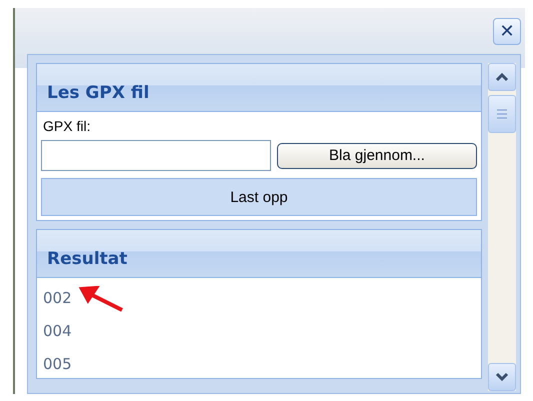 Image resolution: width=533 pixels, height=401 pixels. What do you see at coordinates (156, 155) in the screenshot?
I see `file-path-field` at bounding box center [156, 155].